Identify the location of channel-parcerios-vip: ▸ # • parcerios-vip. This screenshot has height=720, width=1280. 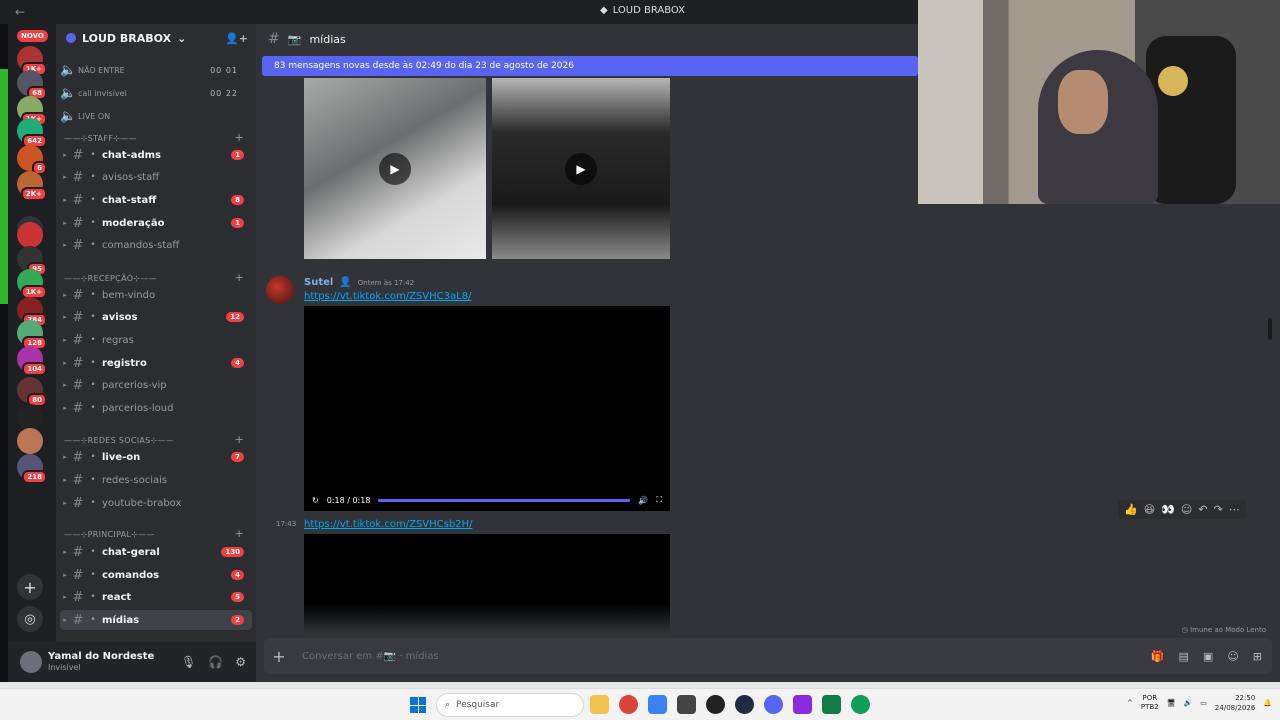
(156, 385).